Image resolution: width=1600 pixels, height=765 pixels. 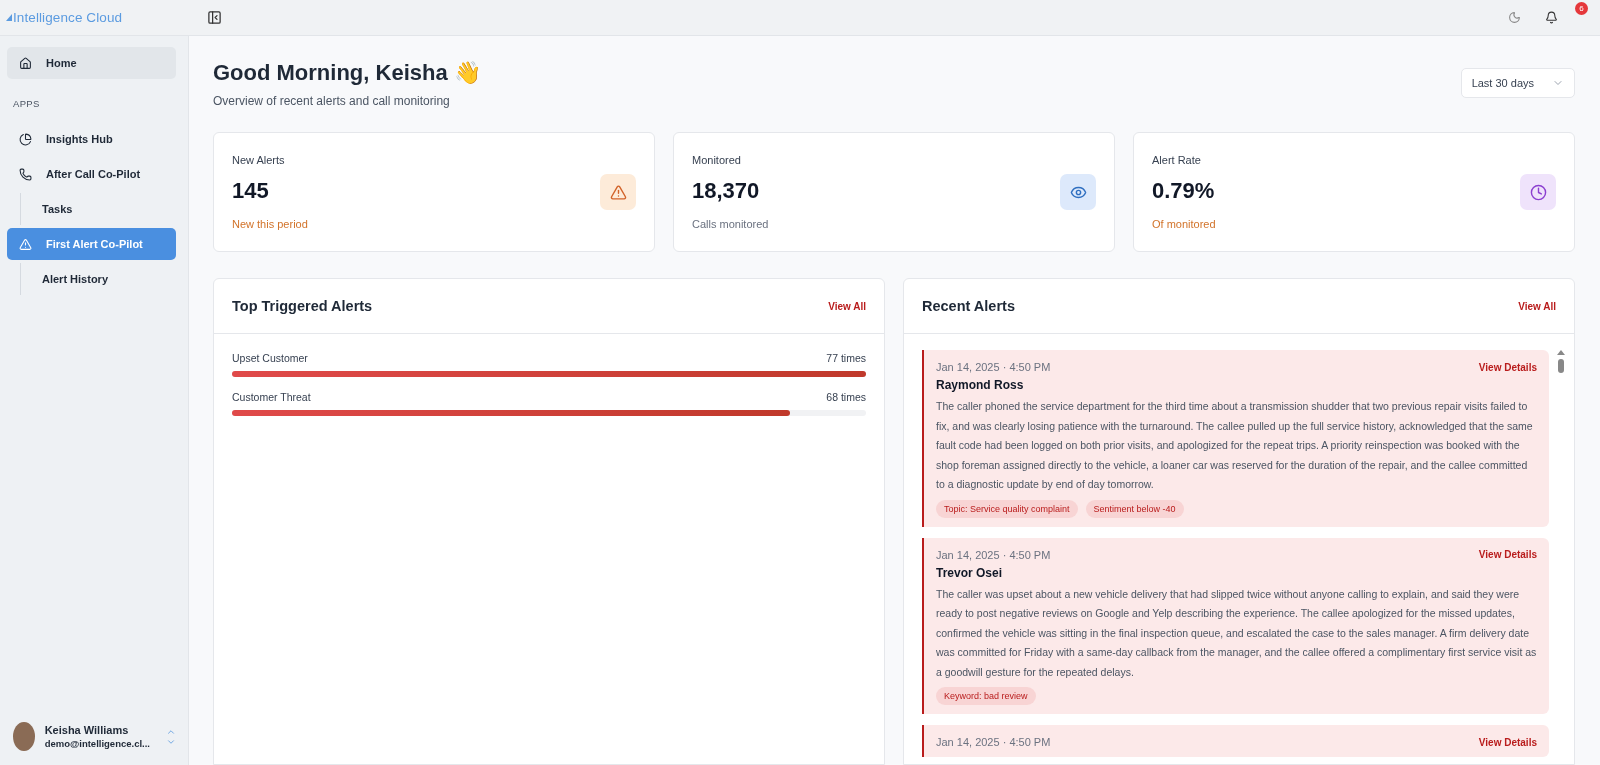 What do you see at coordinates (1581, 8) in the screenshot?
I see `notification-badge: 6` at bounding box center [1581, 8].